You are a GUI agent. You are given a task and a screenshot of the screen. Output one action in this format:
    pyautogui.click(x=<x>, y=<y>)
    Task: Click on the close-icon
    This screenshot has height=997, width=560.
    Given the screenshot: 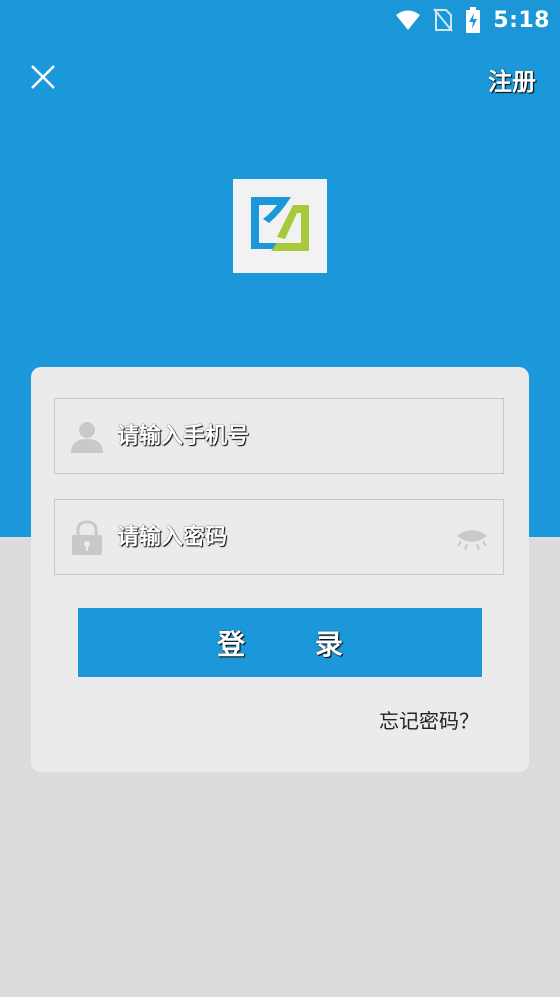 What is the action you would take?
    pyautogui.click(x=43, y=77)
    